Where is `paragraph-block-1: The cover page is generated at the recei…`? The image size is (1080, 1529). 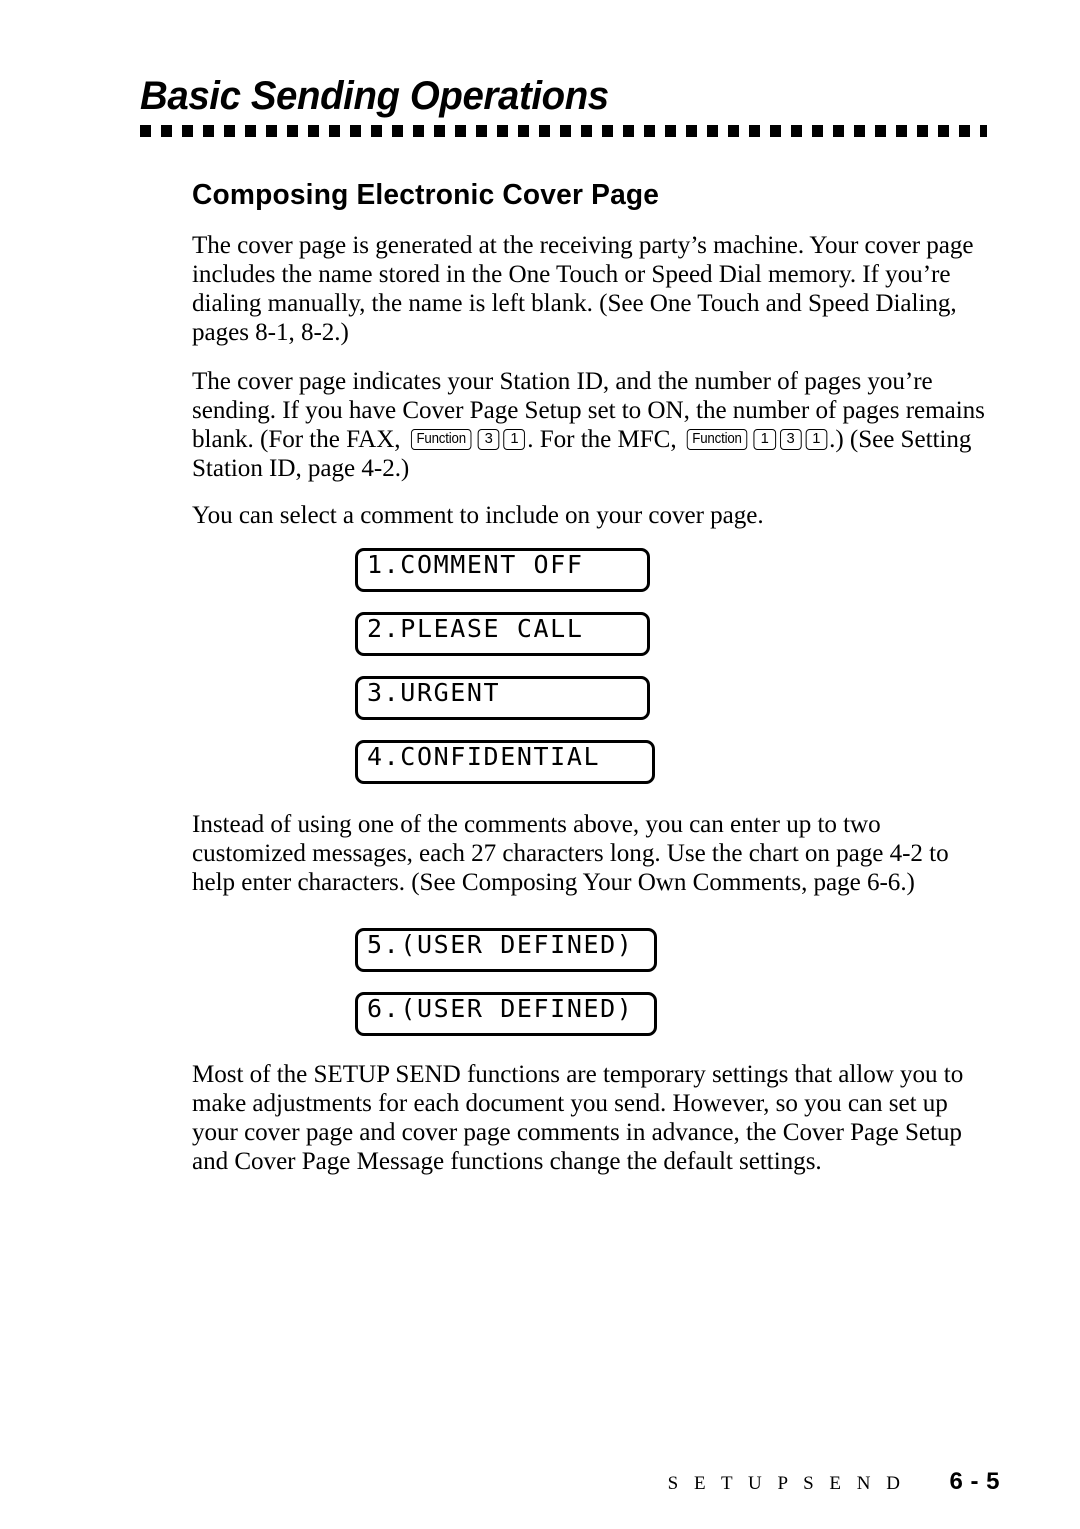 paragraph-block-1: The cover page is generated at the recei… is located at coordinates (597, 288).